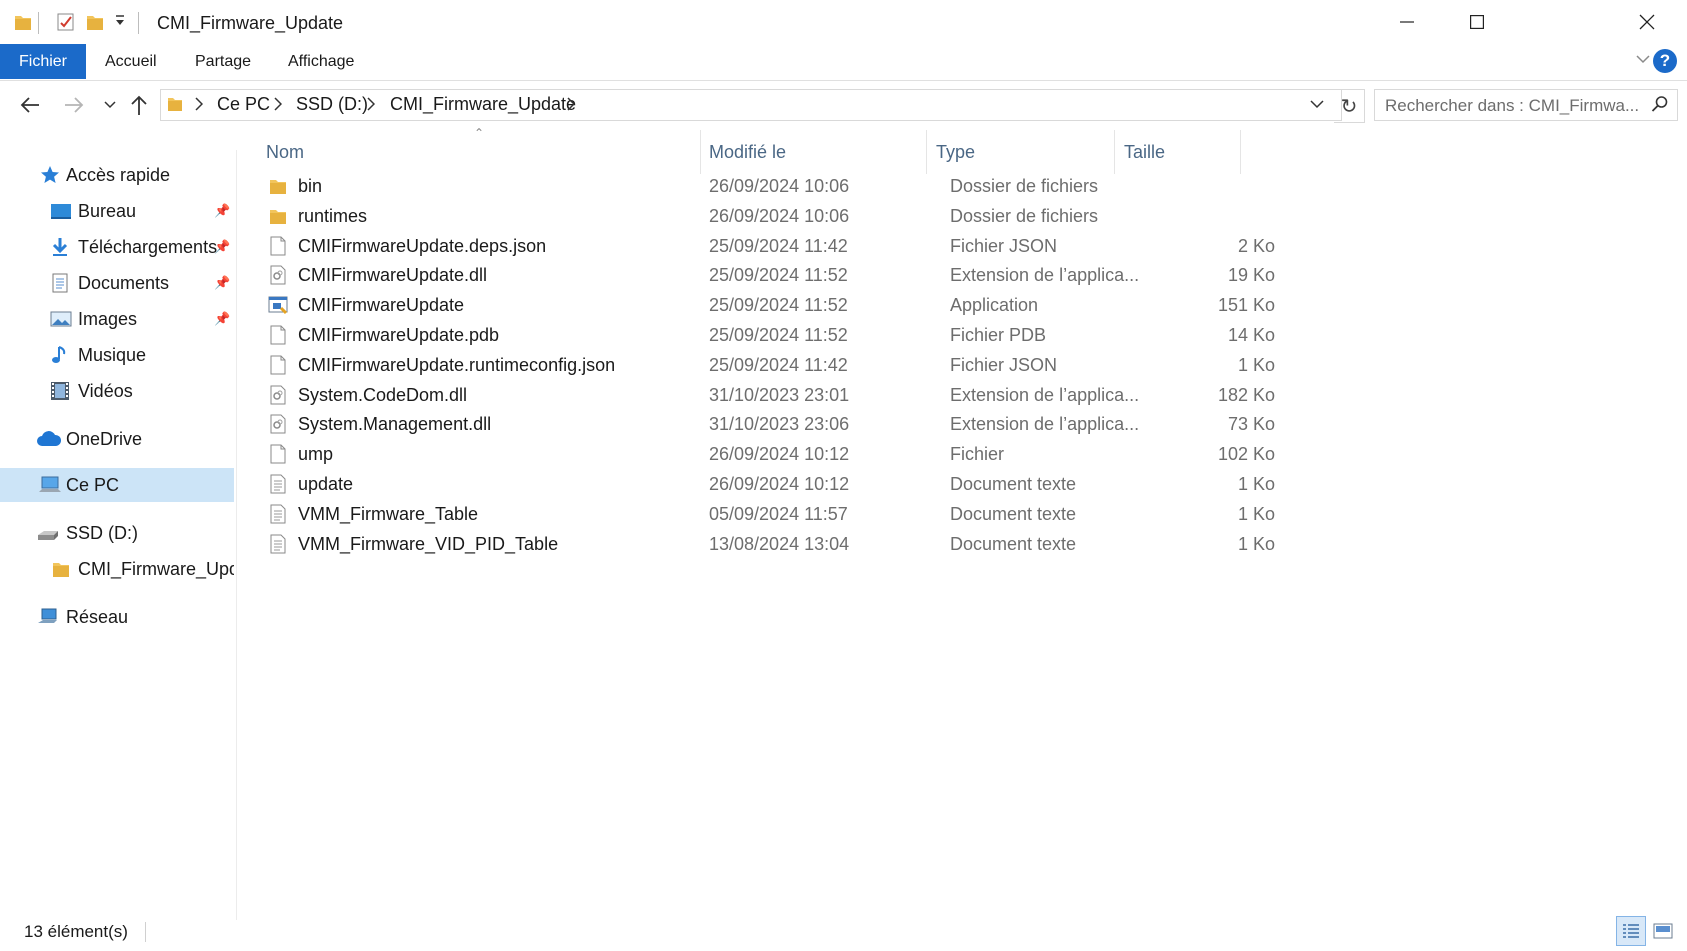  What do you see at coordinates (117, 617) in the screenshot?
I see `sidebar-item-reseau: Réseau` at bounding box center [117, 617].